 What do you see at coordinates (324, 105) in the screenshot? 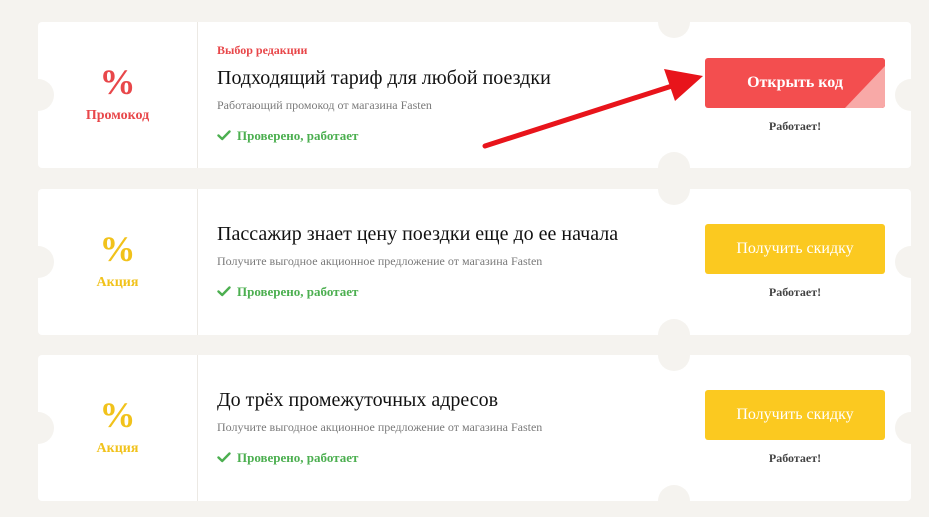
I see `coupon-subtitle: Работающий промокод от магазина Fasten` at bounding box center [324, 105].